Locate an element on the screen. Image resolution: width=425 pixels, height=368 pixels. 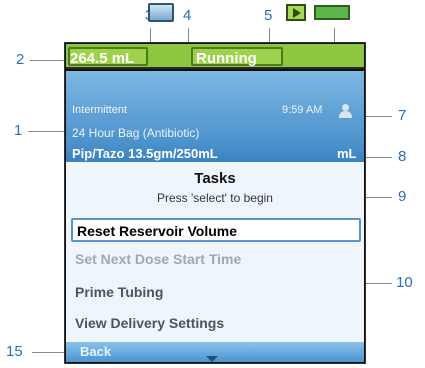
callout-1: 1 is located at coordinates (18, 130).